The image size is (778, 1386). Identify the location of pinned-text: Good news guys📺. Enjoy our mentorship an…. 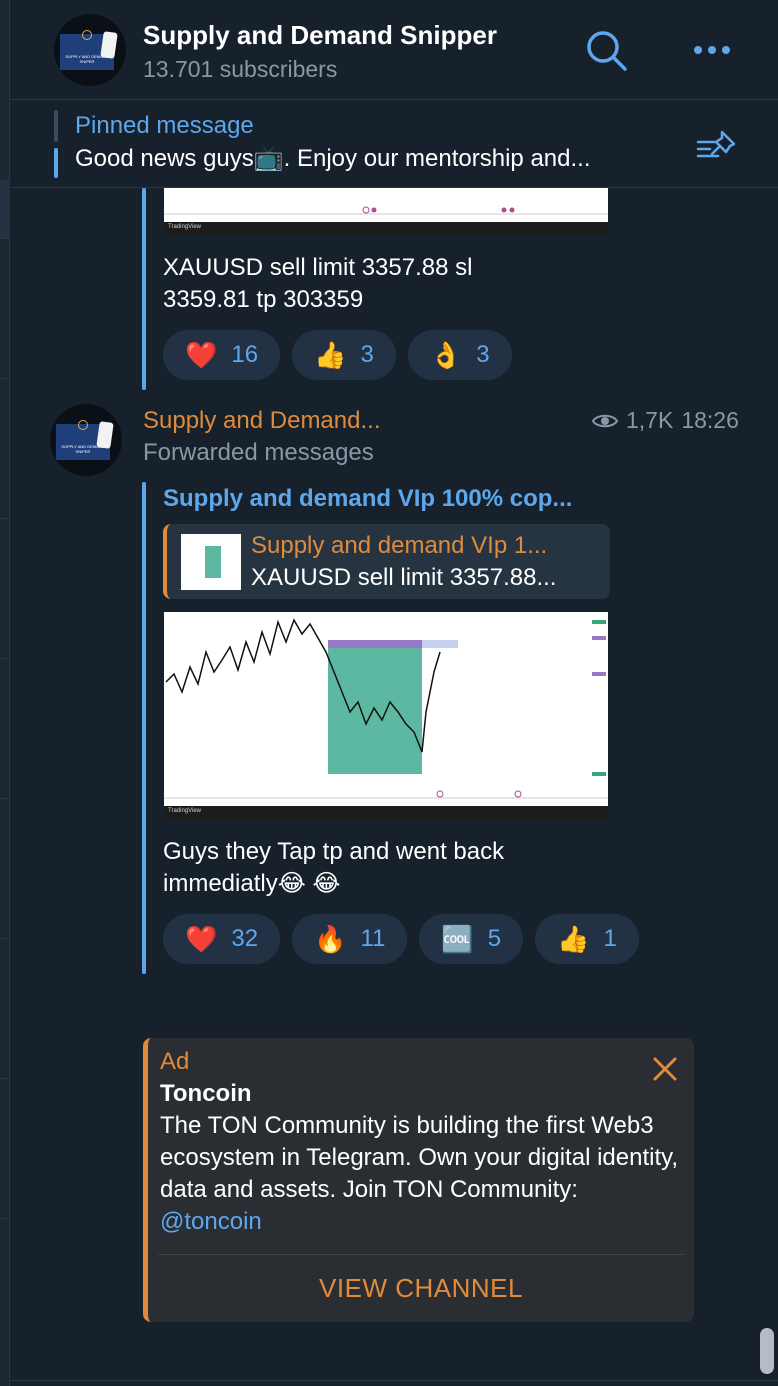
(333, 158).